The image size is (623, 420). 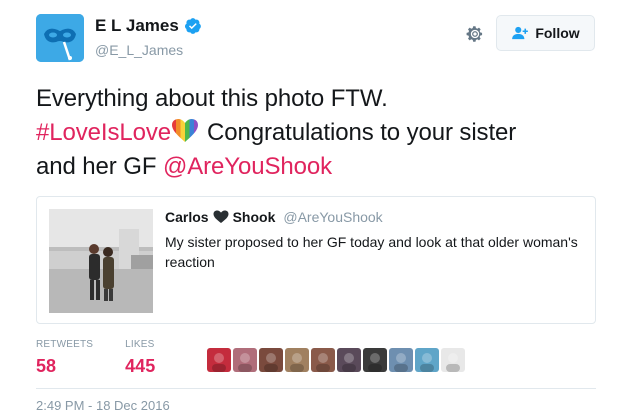 I want to click on author-name-row: E L James, so click(x=148, y=26).